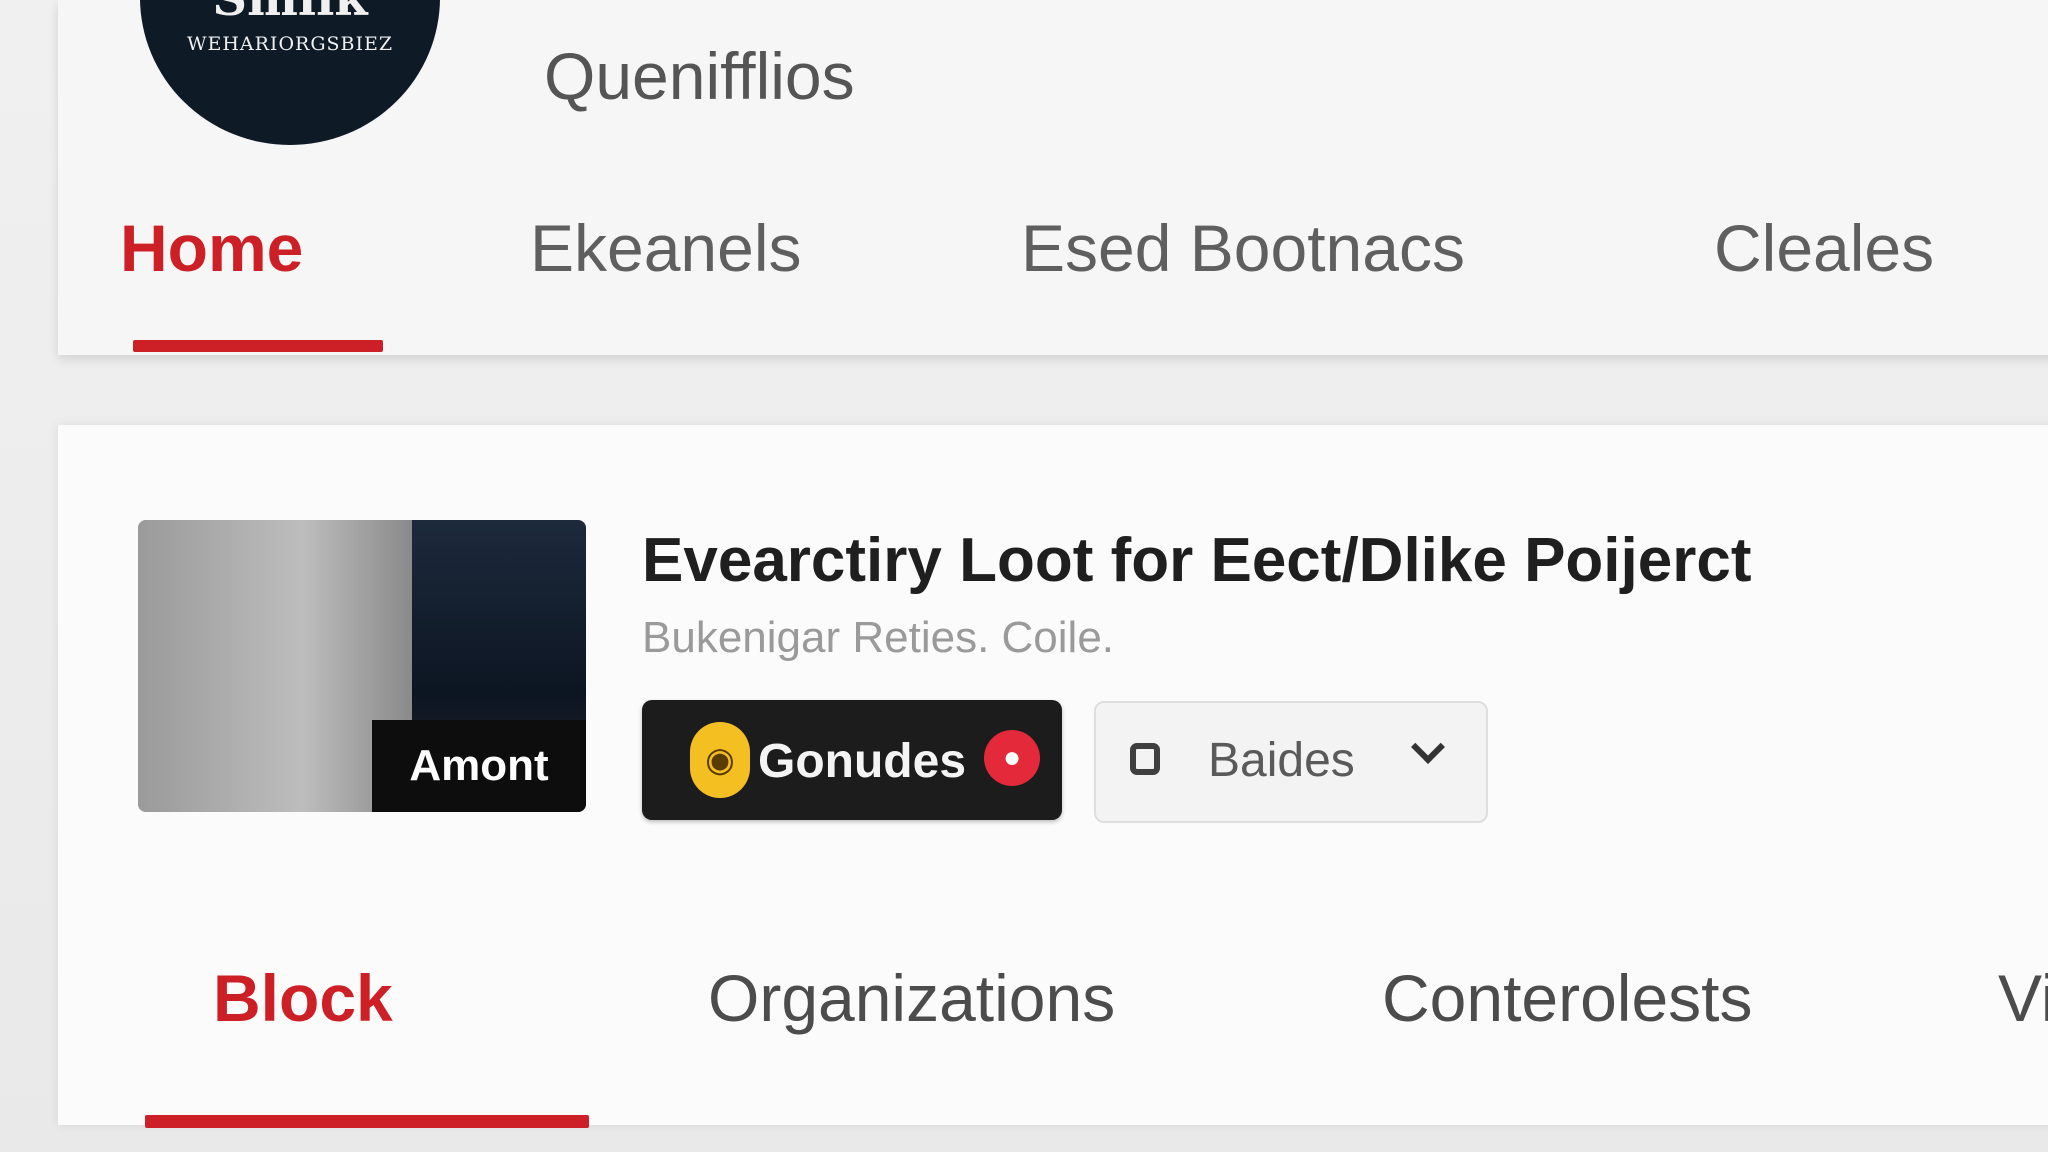  I want to click on header-tab-bar: Home Ekeanels Esed Bootnacs Cleales, so click(1053, 282).